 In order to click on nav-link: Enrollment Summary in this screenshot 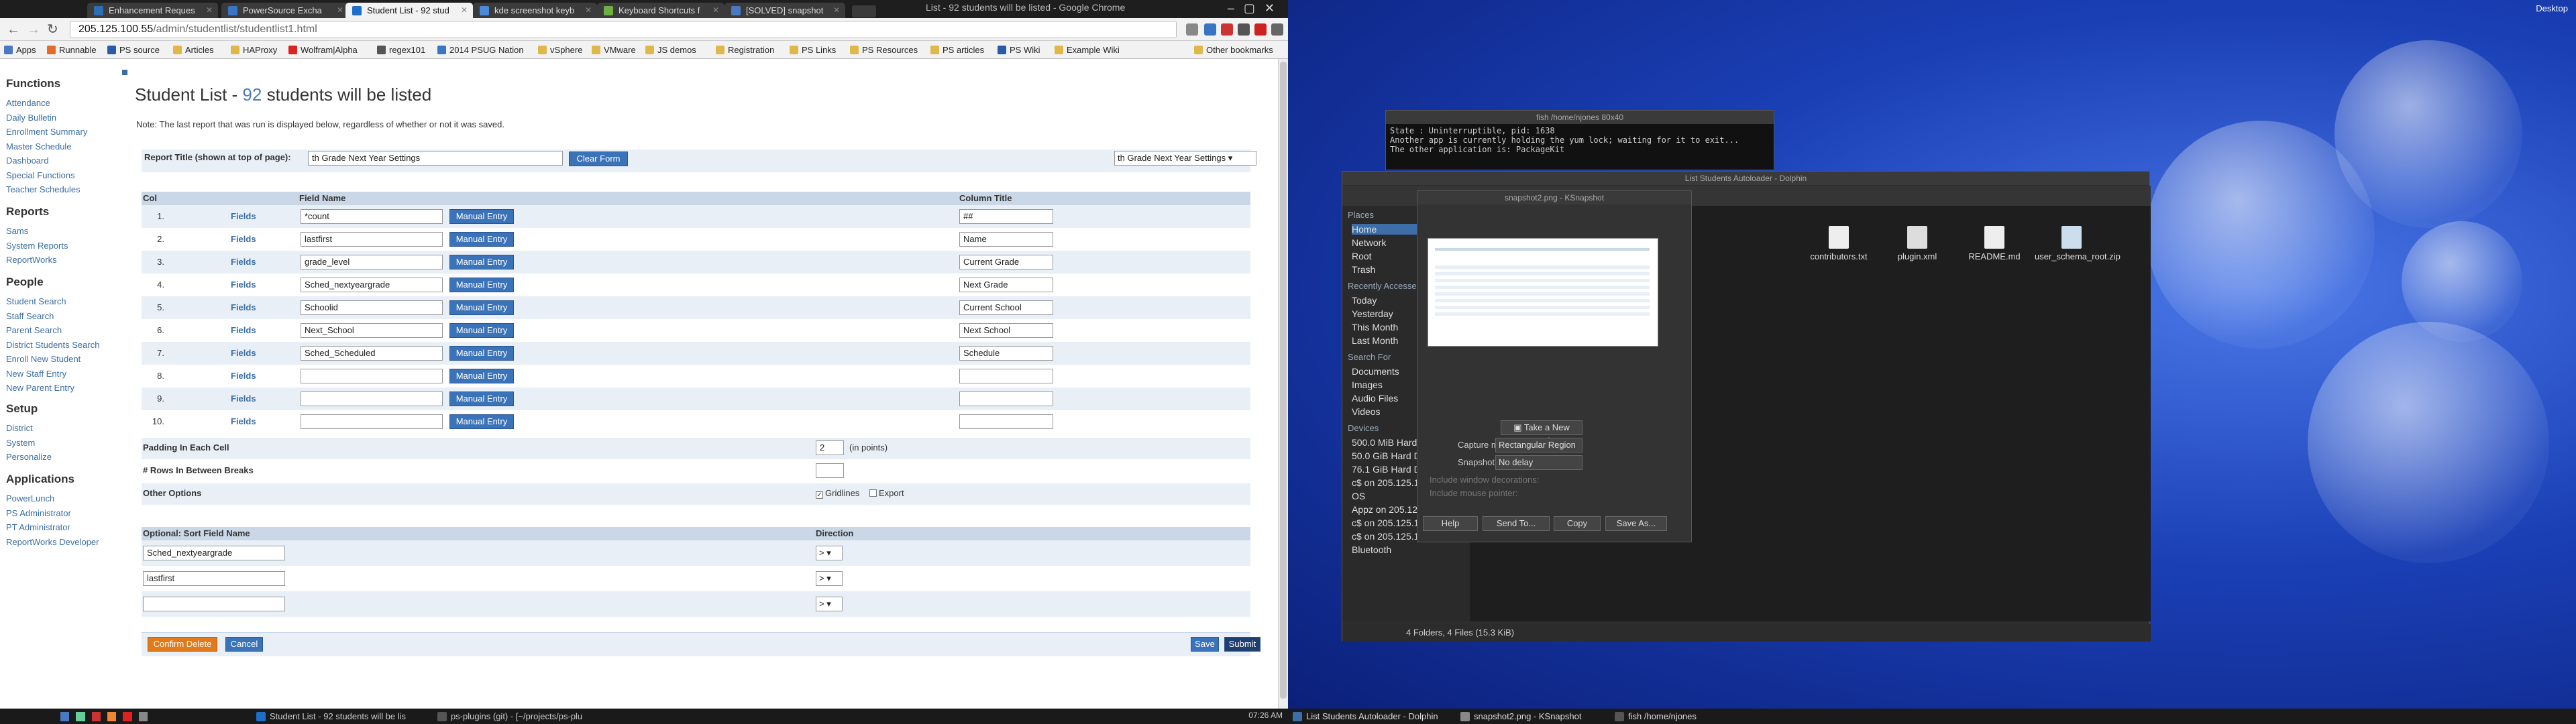, I will do `click(46, 132)`.